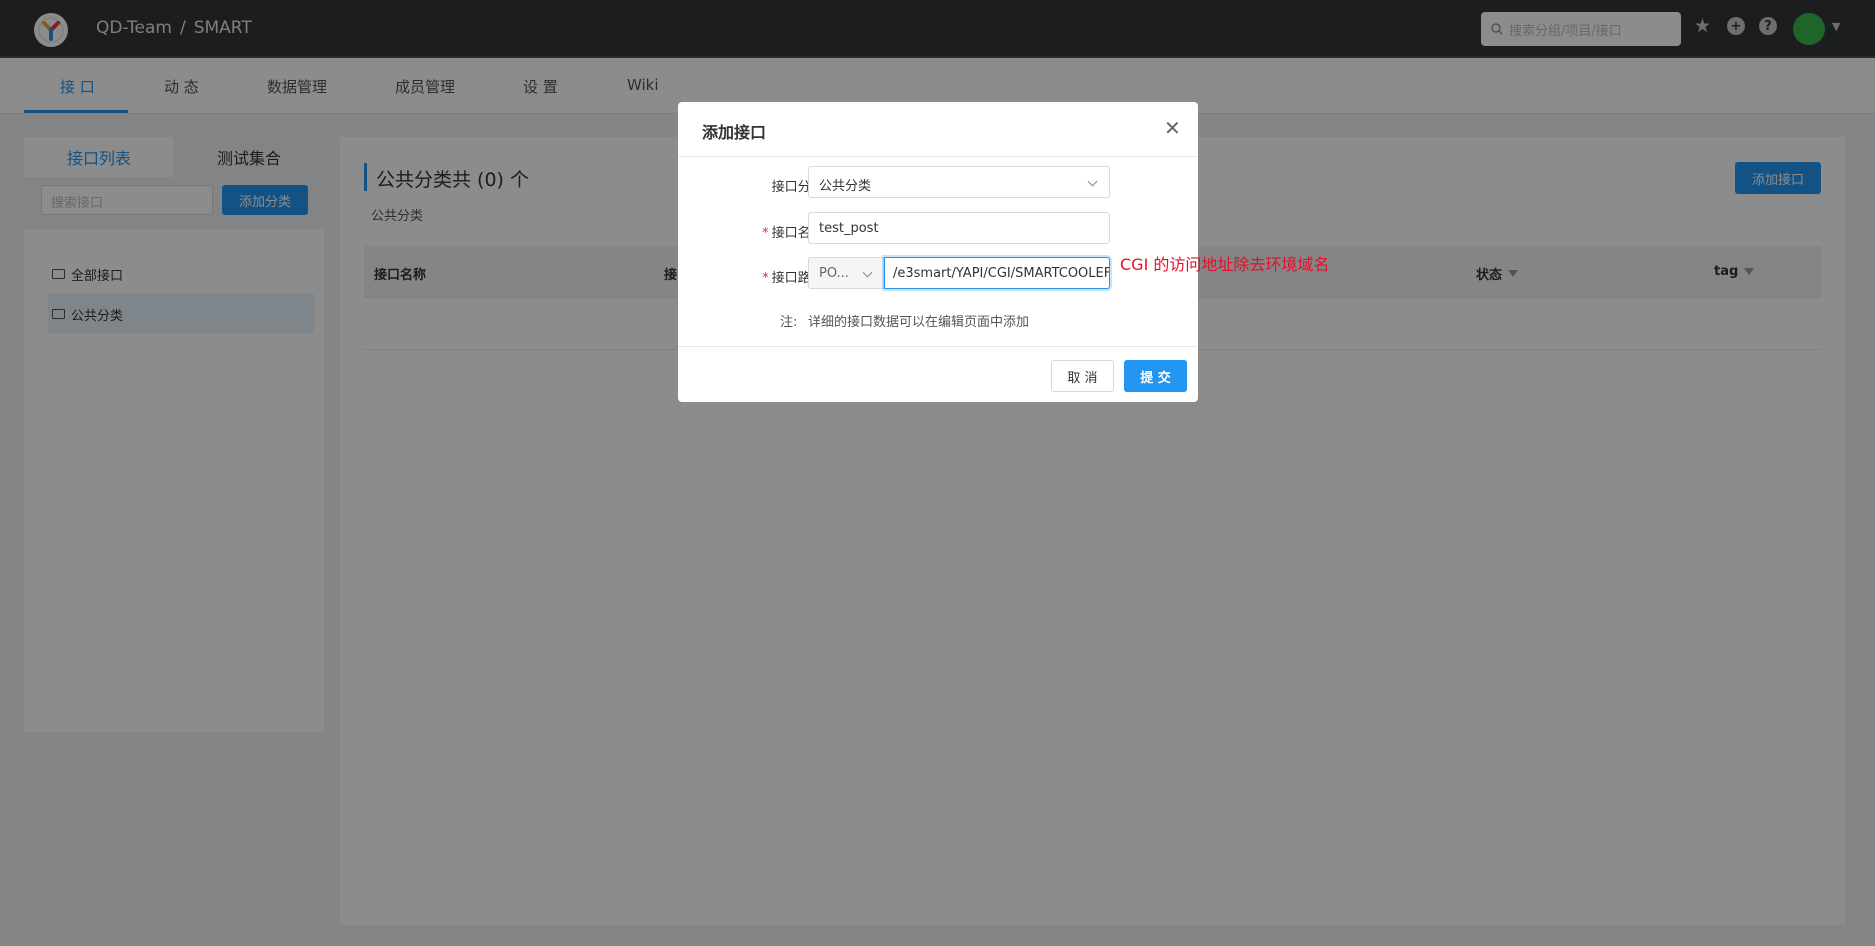 The height and width of the screenshot is (946, 1875). Describe the element at coordinates (919, 322) in the screenshot. I see `note-text: 详细的接口数据可以在编辑页面中添加` at that location.